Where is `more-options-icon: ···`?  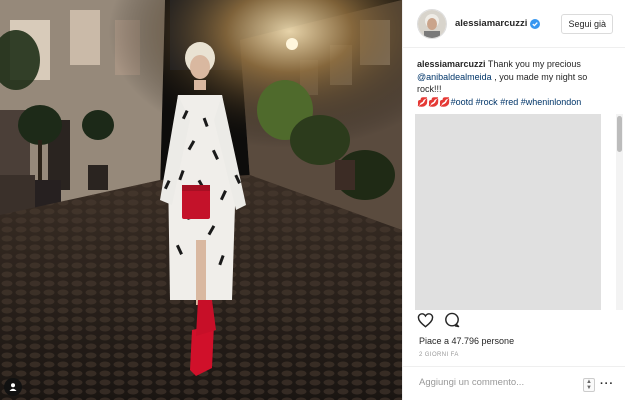 more-options-icon: ··· is located at coordinates (607, 384).